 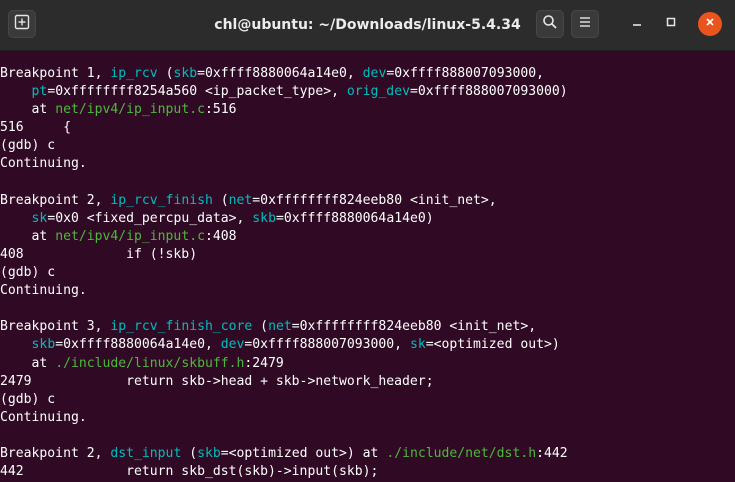 I want to click on terminal-text: 442 return skb_dst(skb)->input(skb);, so click(x=189, y=472).